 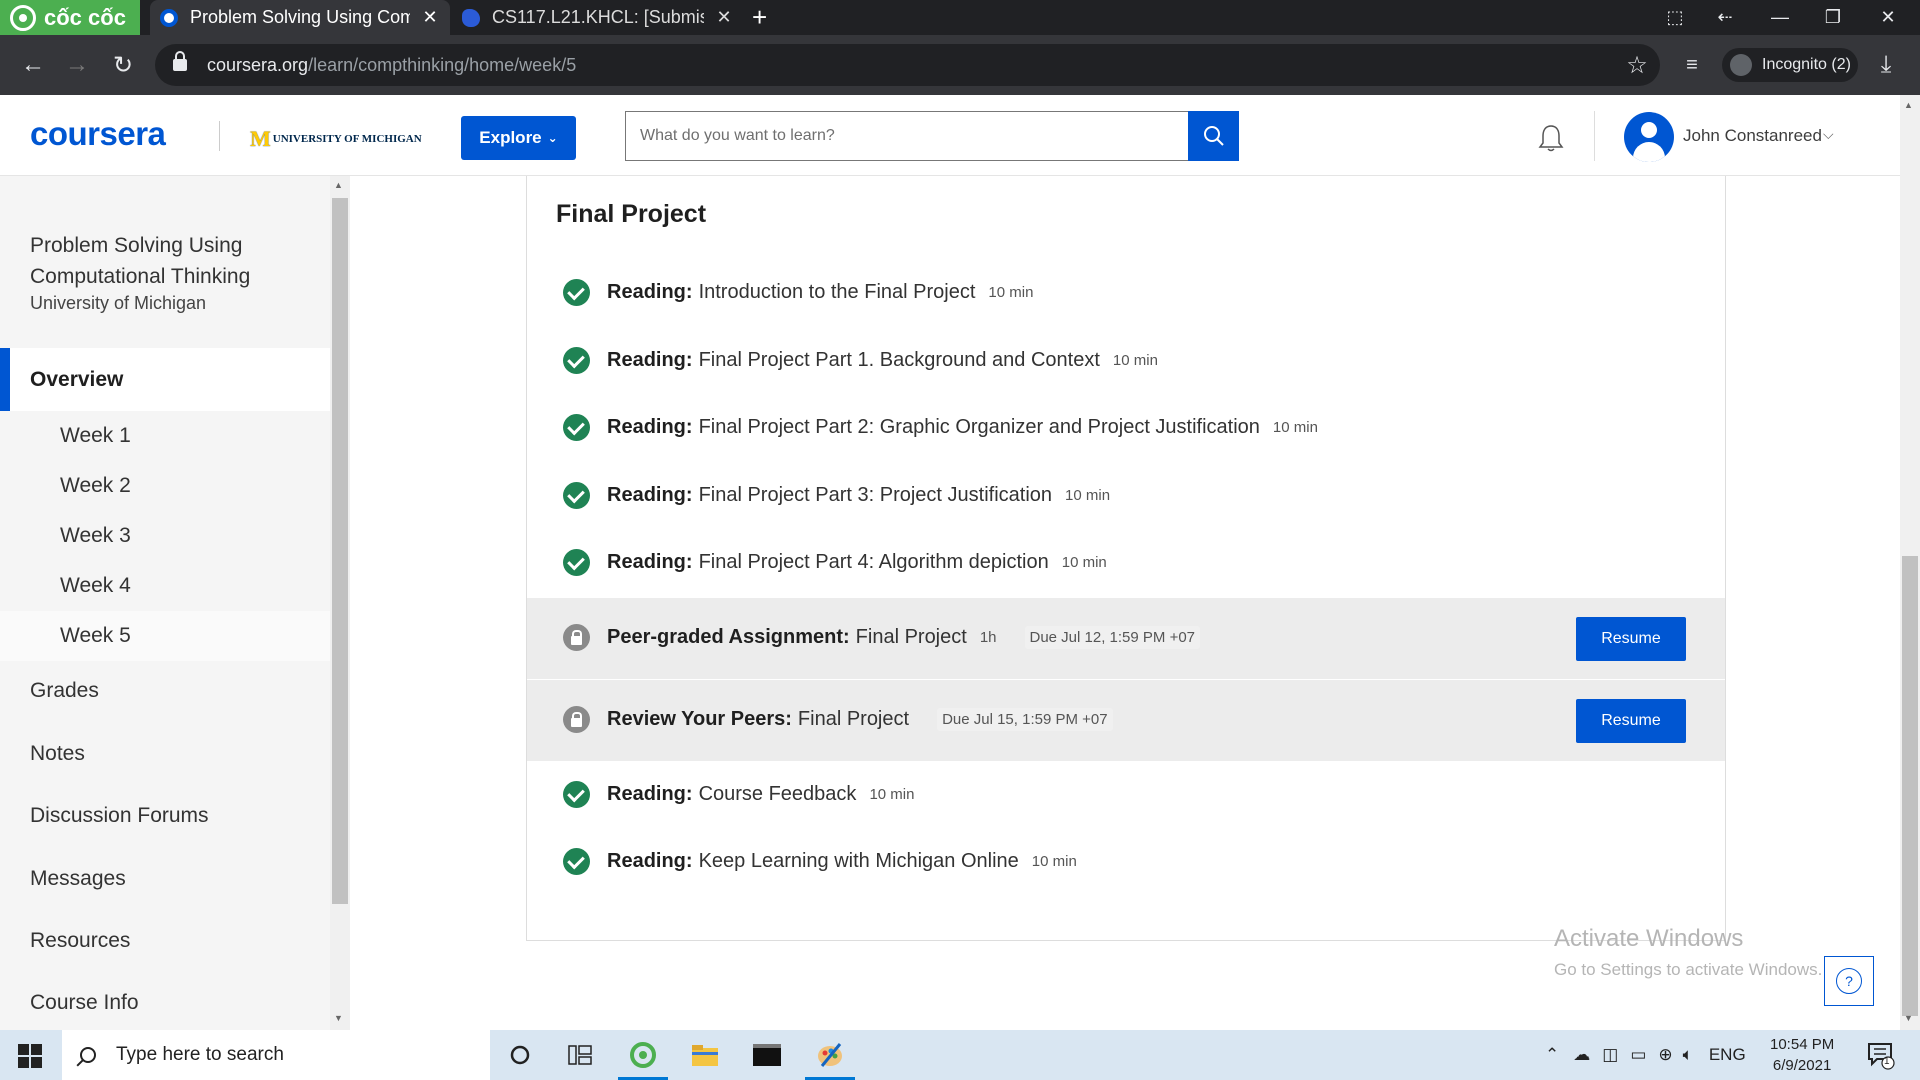 I want to click on back-history-icon: ⇠, so click(x=1725, y=17).